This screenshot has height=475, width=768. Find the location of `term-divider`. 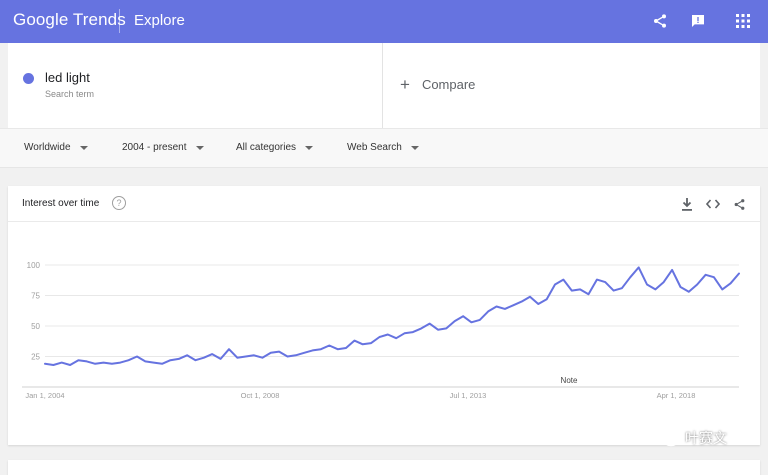

term-divider is located at coordinates (382, 85).